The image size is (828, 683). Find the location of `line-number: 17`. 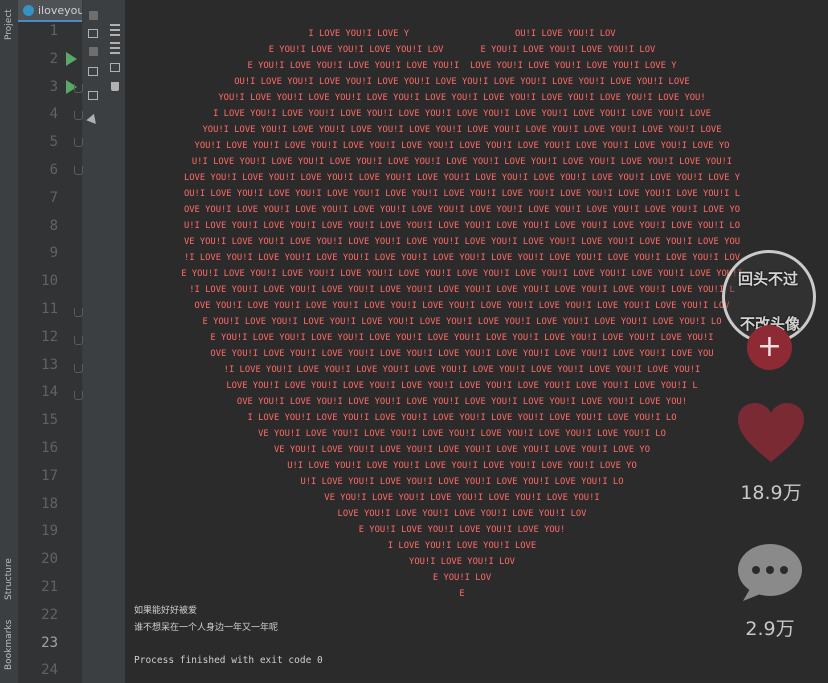

line-number: 17 is located at coordinates (49, 475).